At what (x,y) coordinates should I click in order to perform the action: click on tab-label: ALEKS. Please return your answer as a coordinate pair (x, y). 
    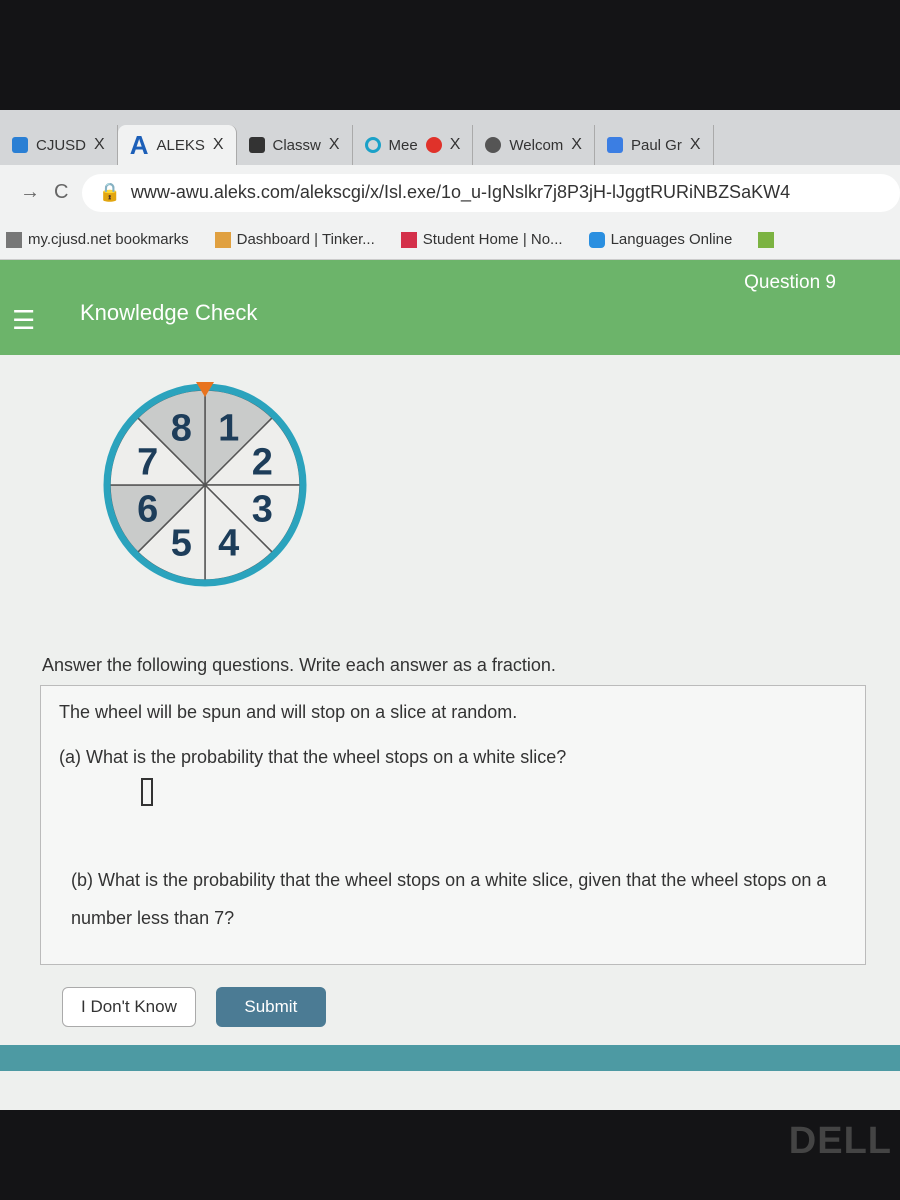
    Looking at the image, I should click on (180, 145).